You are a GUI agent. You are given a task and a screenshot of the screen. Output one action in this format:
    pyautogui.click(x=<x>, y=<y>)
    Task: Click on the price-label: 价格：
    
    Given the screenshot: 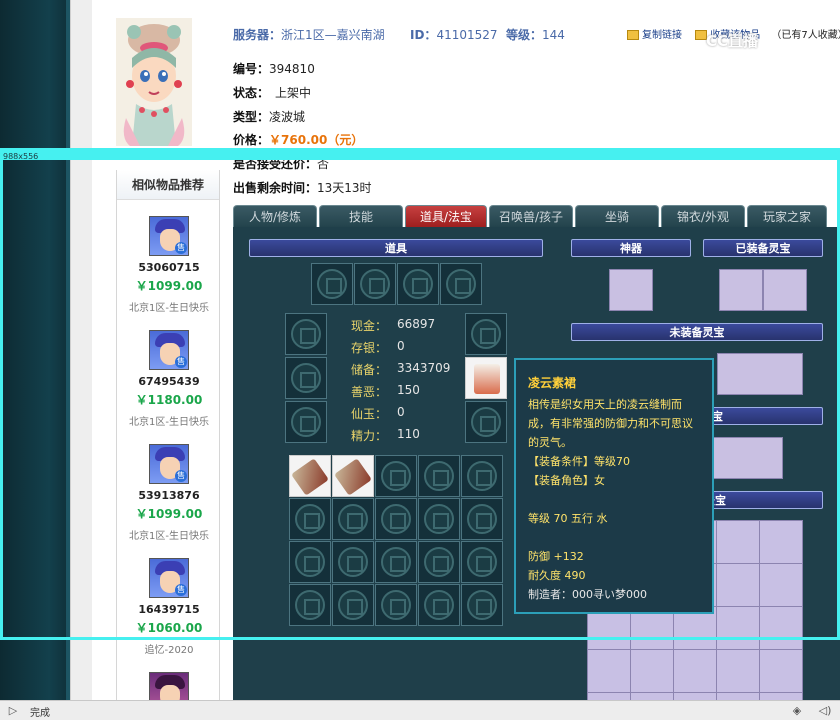 What is the action you would take?
    pyautogui.click(x=251, y=140)
    